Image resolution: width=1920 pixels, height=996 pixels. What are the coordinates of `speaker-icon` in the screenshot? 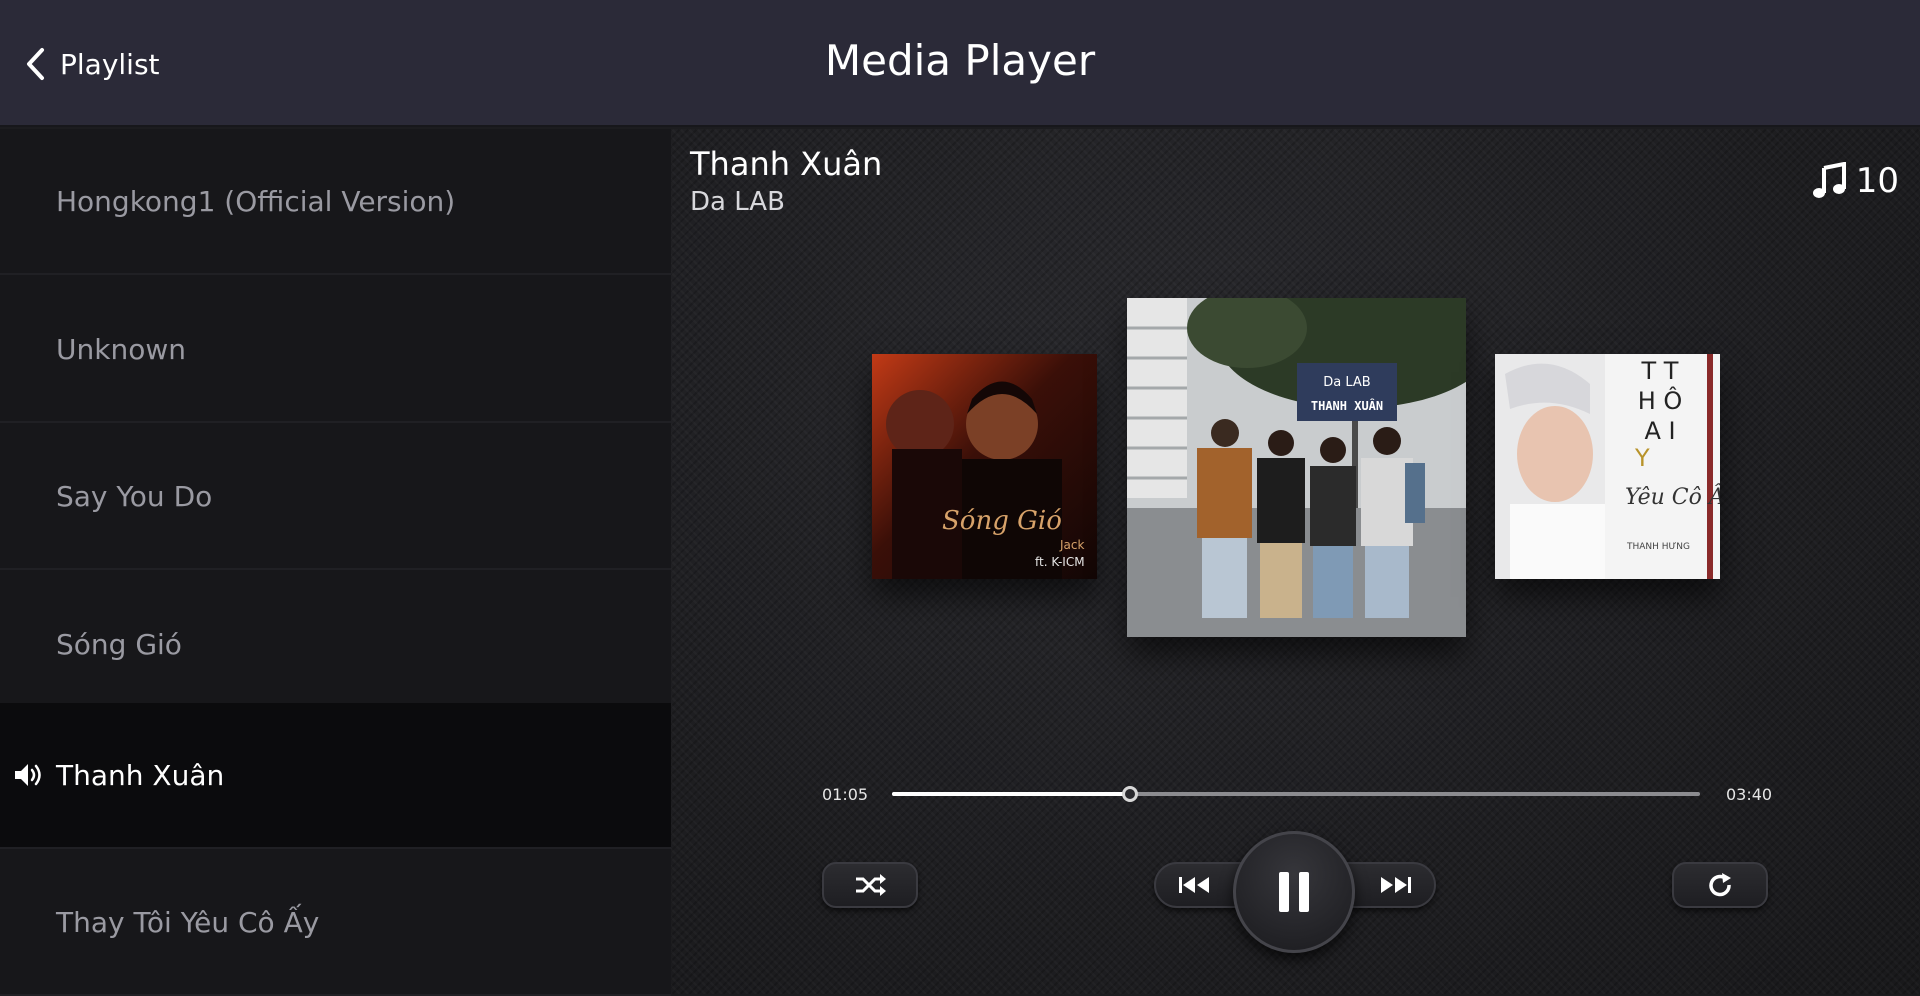 It's located at (28, 775).